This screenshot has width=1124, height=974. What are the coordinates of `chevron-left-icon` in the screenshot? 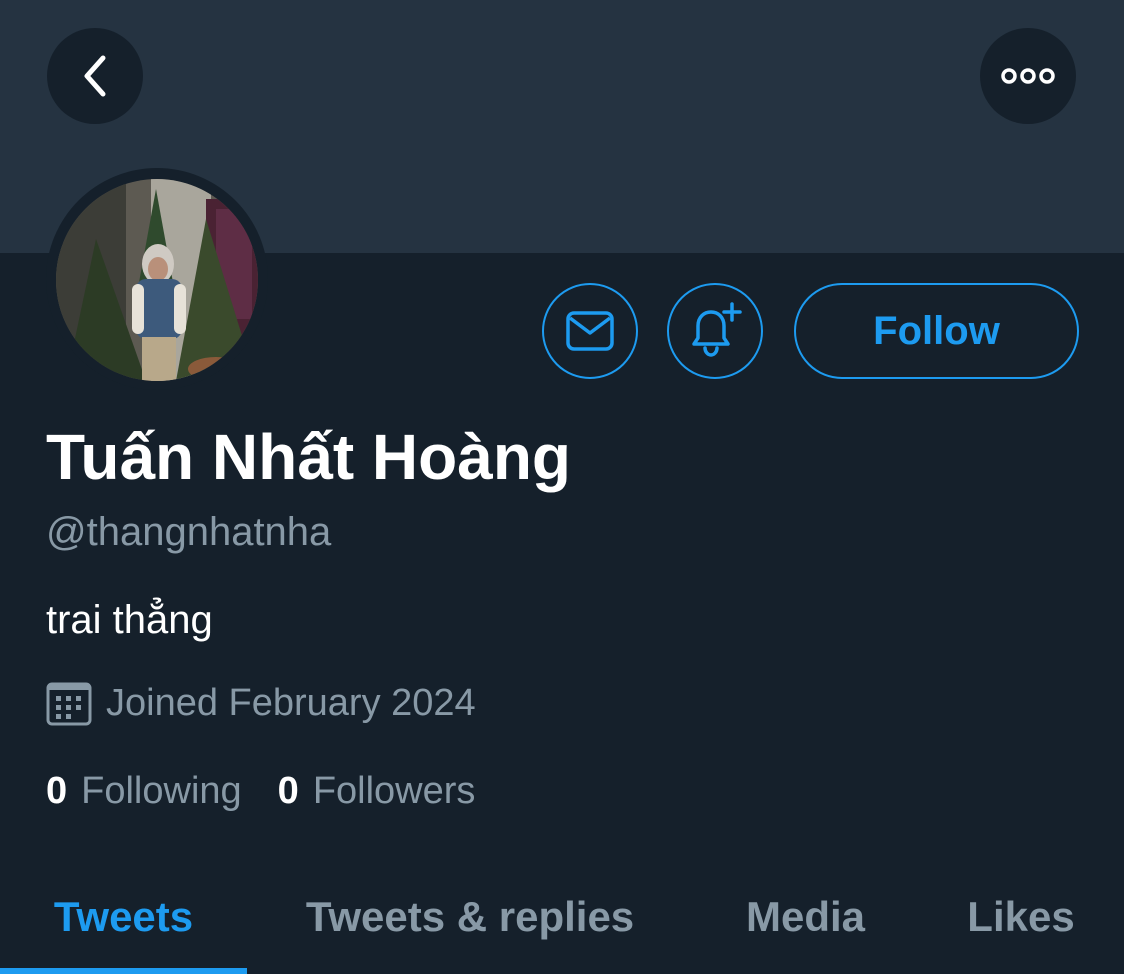 It's located at (95, 76).